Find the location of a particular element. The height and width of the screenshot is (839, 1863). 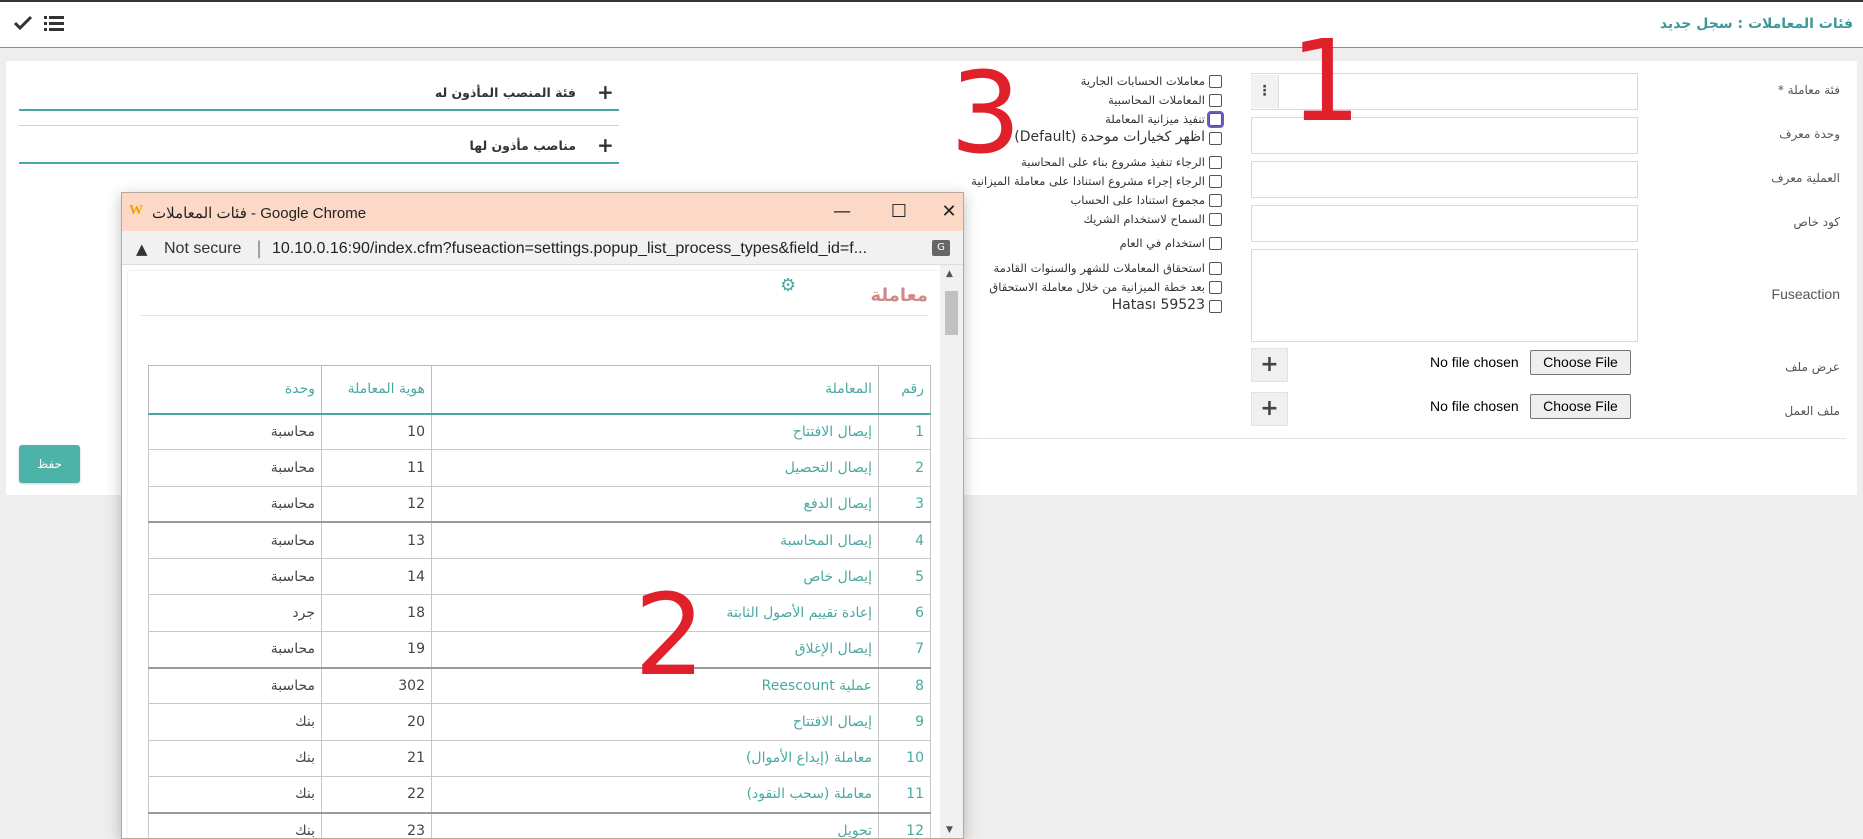

row-number: 10 is located at coordinates (904, 758).